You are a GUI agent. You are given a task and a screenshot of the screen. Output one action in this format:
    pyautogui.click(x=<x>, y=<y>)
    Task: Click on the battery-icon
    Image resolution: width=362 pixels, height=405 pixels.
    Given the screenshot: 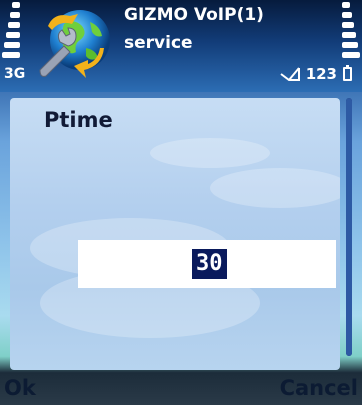 What is the action you would take?
    pyautogui.click(x=347, y=73)
    